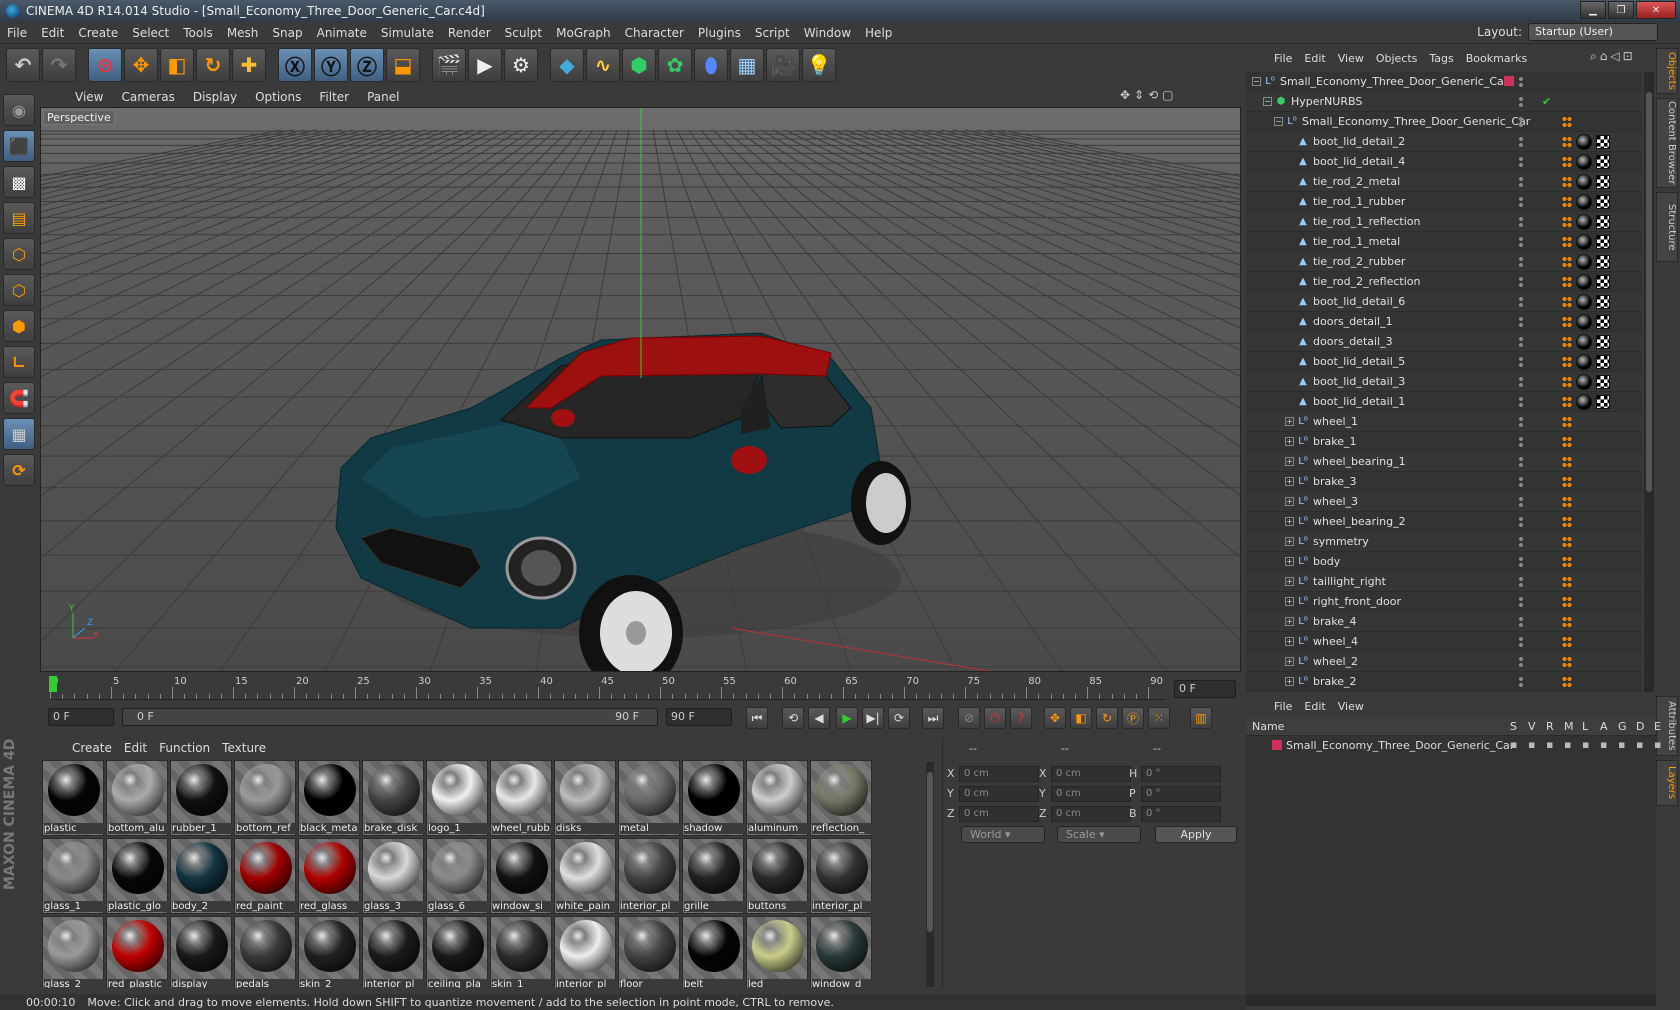 The width and height of the screenshot is (1680, 1010). Describe the element at coordinates (757, 718) in the screenshot. I see `go-to-start-icon: ⏮` at that location.